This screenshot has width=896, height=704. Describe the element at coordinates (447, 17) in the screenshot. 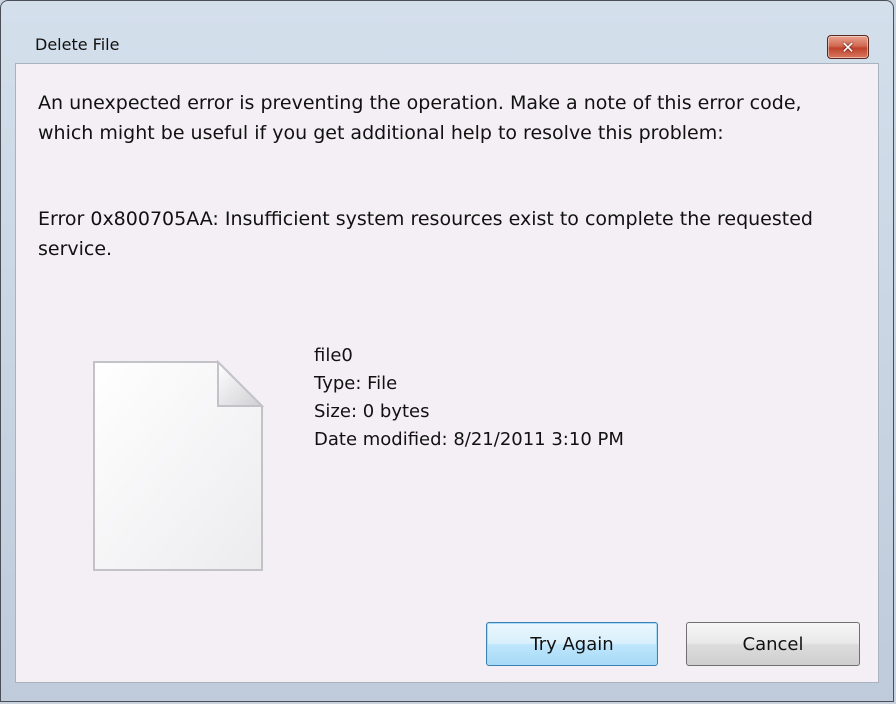

I see `title-bar` at that location.